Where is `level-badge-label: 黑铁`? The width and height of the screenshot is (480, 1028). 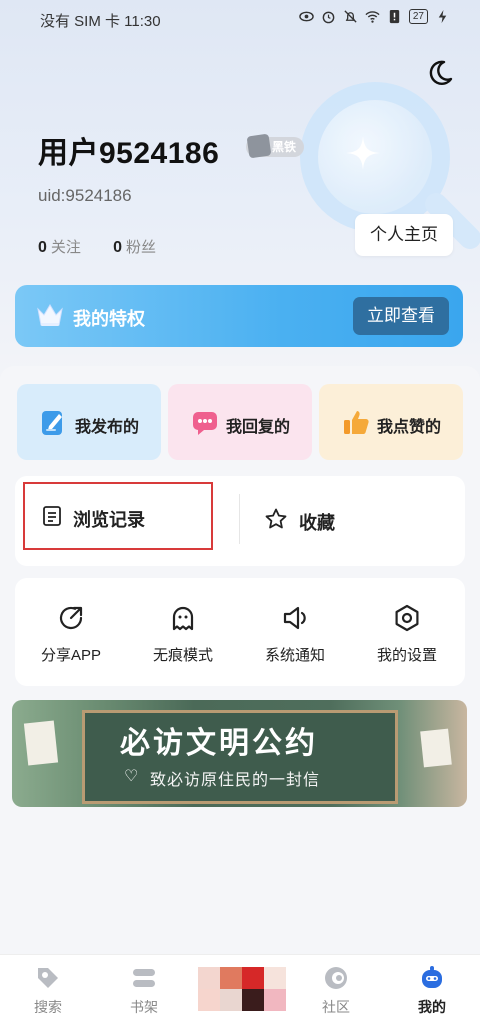
level-badge-label: 黑铁 is located at coordinates (284, 147).